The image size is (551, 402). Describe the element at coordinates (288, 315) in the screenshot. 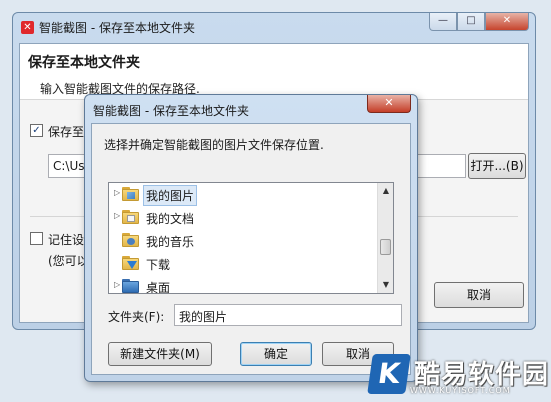

I see `folder-name-input: 我的图片` at that location.